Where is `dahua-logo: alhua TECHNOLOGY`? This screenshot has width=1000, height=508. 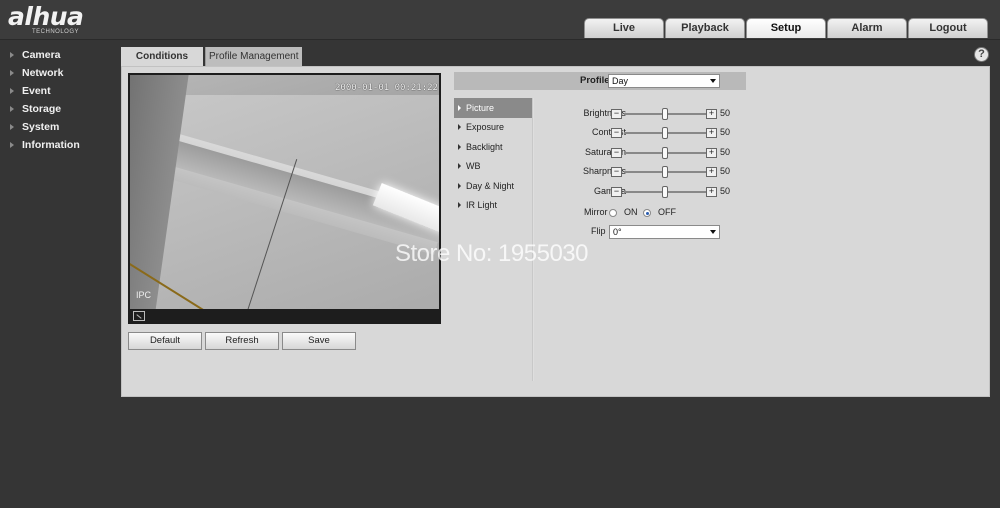
dahua-logo: alhua TECHNOLOGY is located at coordinates (58, 20).